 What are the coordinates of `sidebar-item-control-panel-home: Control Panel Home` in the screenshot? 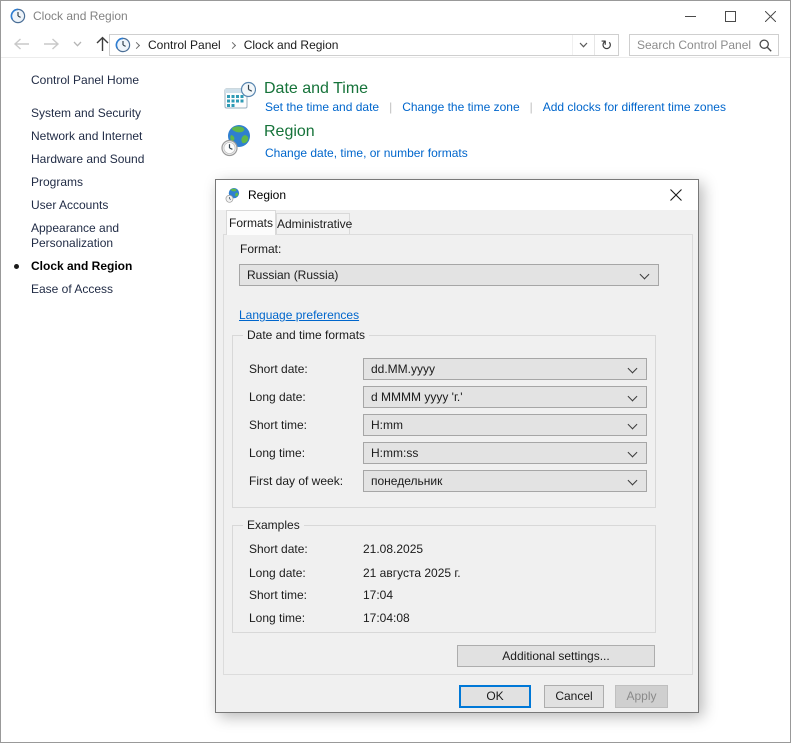 It's located at (110, 80).